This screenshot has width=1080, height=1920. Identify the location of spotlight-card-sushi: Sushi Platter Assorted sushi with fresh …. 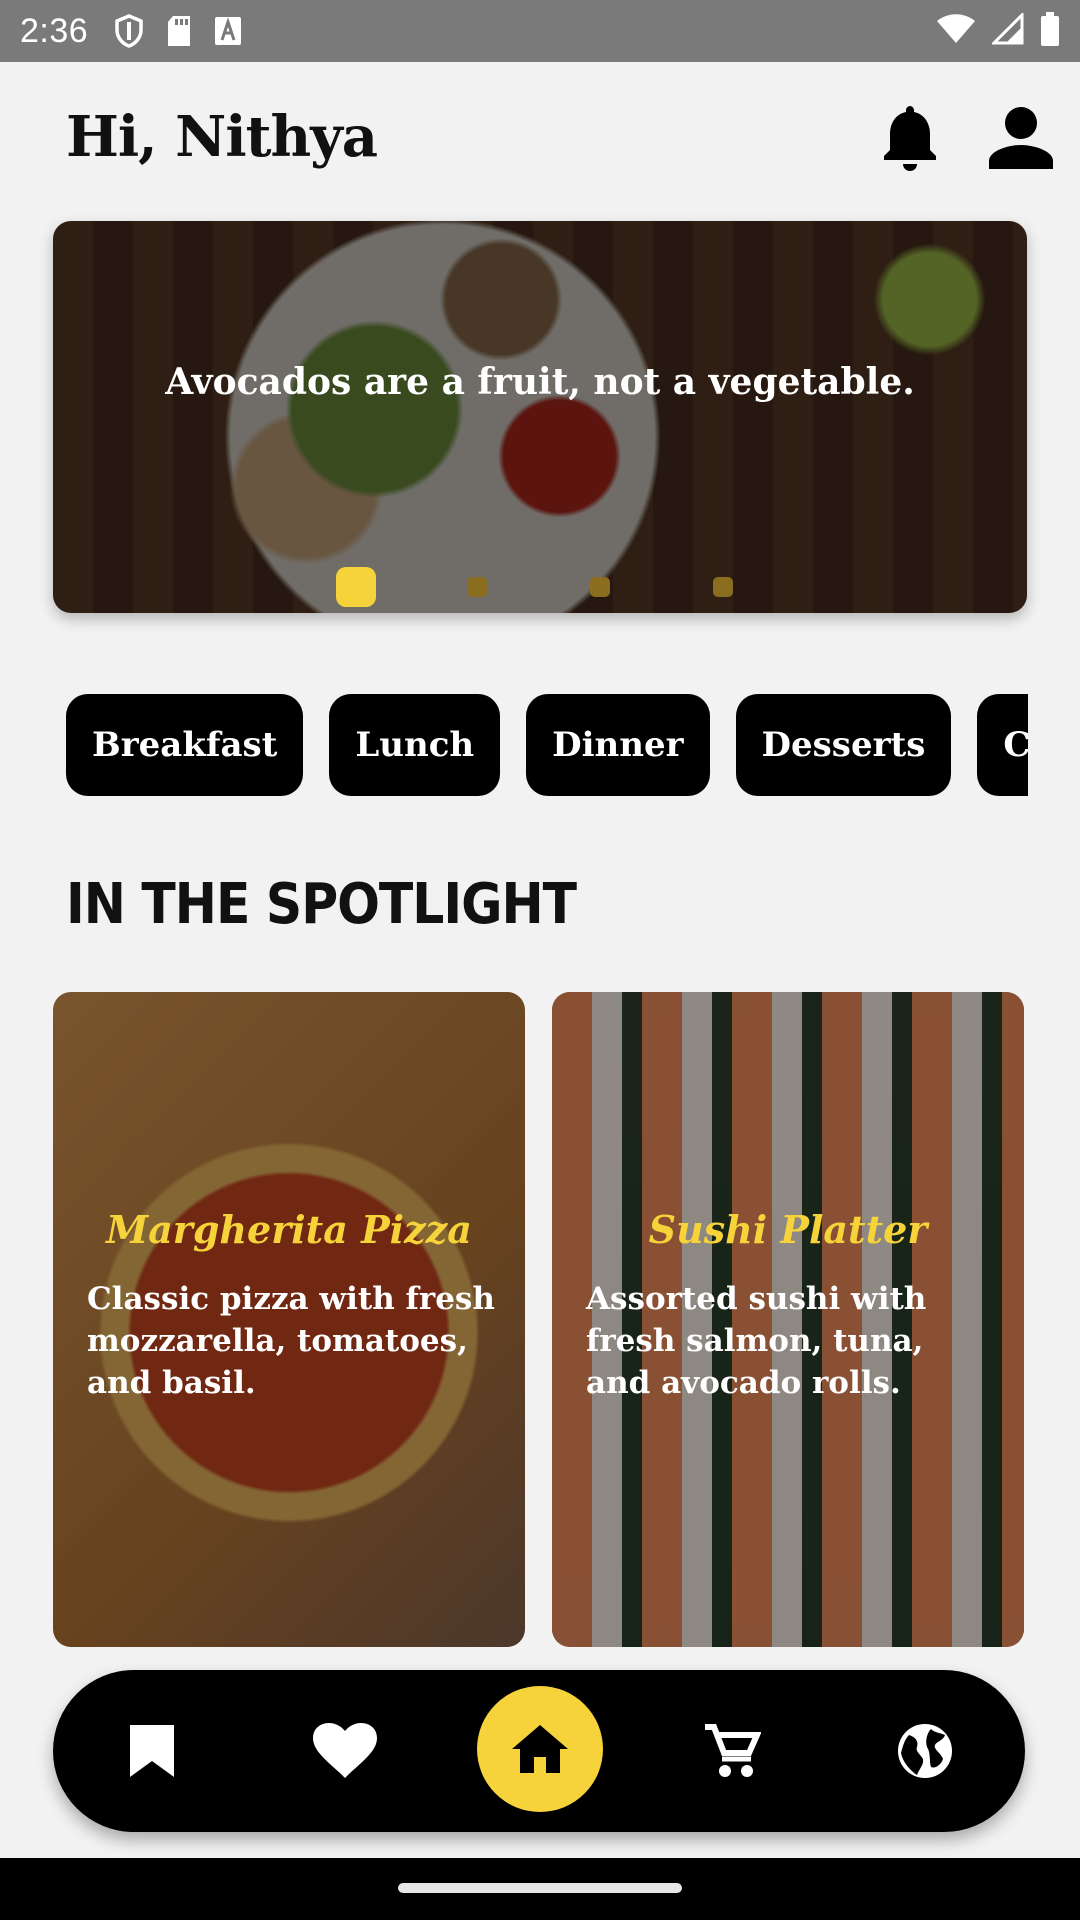
(788, 1319).